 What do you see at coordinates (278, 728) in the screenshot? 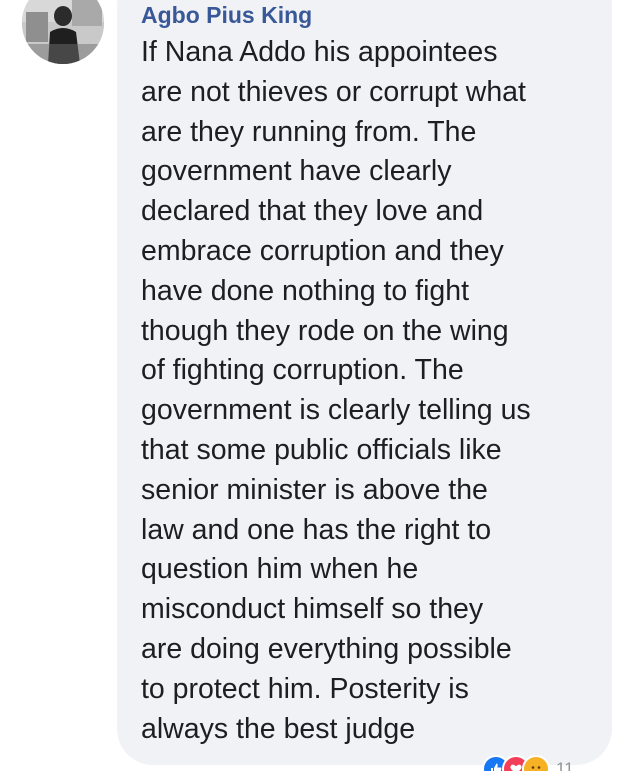
I see `comment-text-line: always the best judge` at bounding box center [278, 728].